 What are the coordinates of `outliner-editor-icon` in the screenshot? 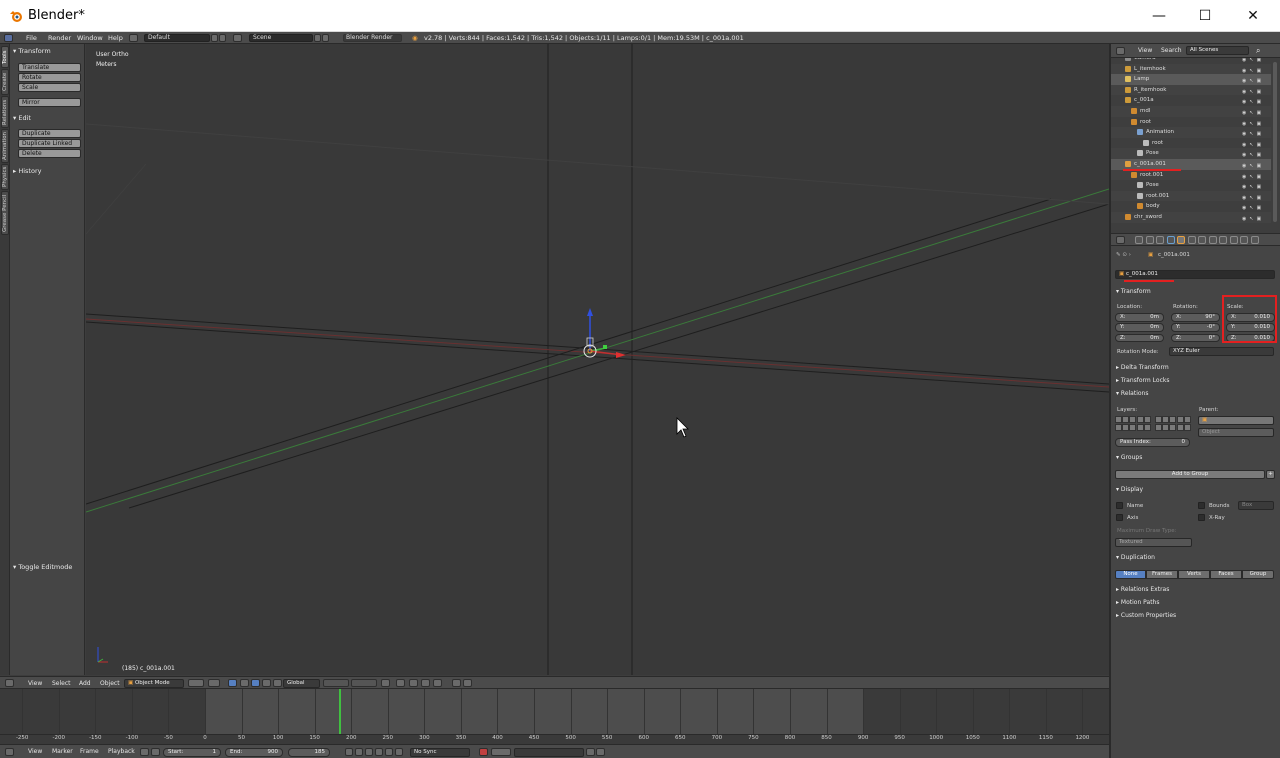 It's located at (1120, 51).